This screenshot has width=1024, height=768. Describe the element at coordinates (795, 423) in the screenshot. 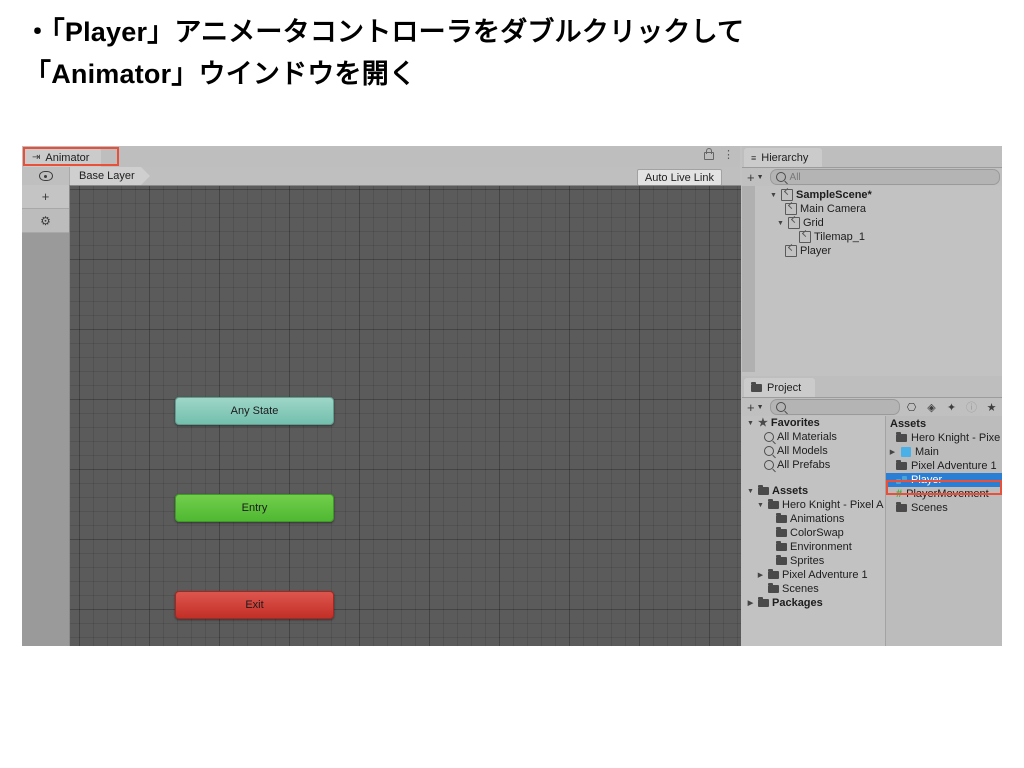

I see `project-tree-label: Favorites` at that location.